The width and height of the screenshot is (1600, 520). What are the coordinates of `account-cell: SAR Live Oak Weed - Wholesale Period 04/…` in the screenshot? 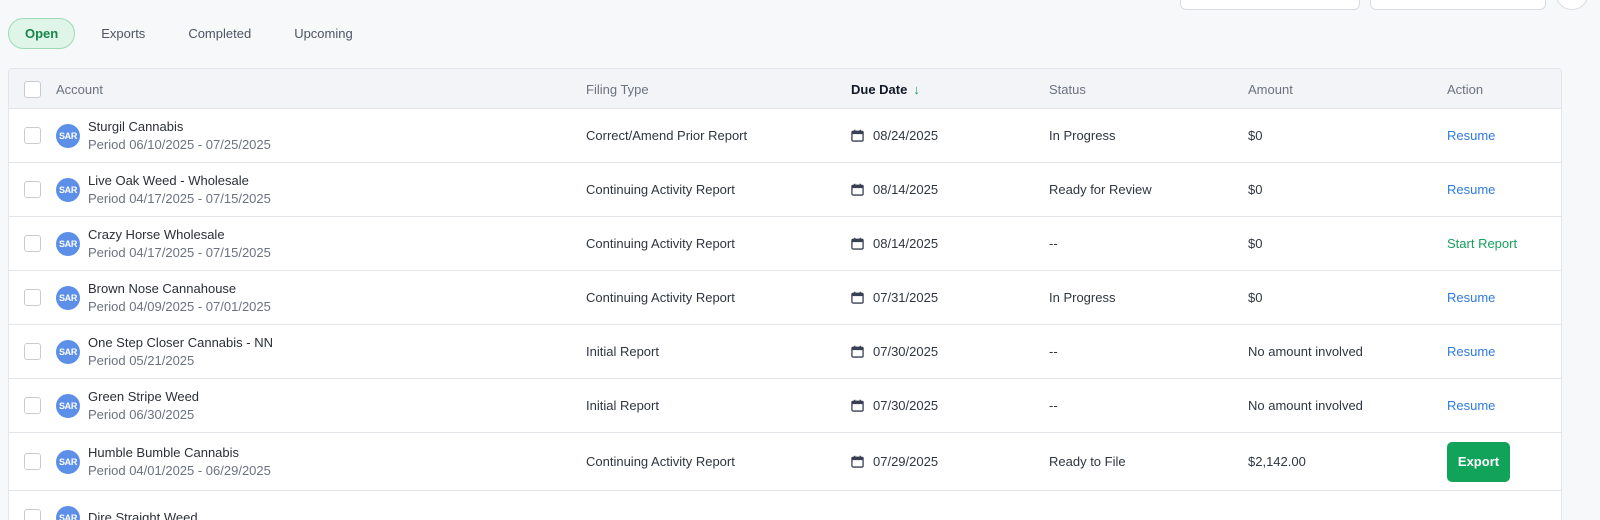 It's located at (163, 189).